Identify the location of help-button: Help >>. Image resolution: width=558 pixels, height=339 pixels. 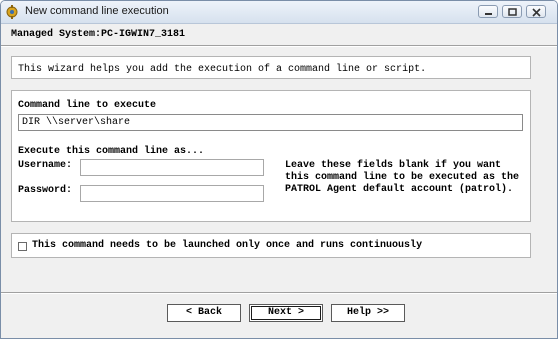
(368, 313).